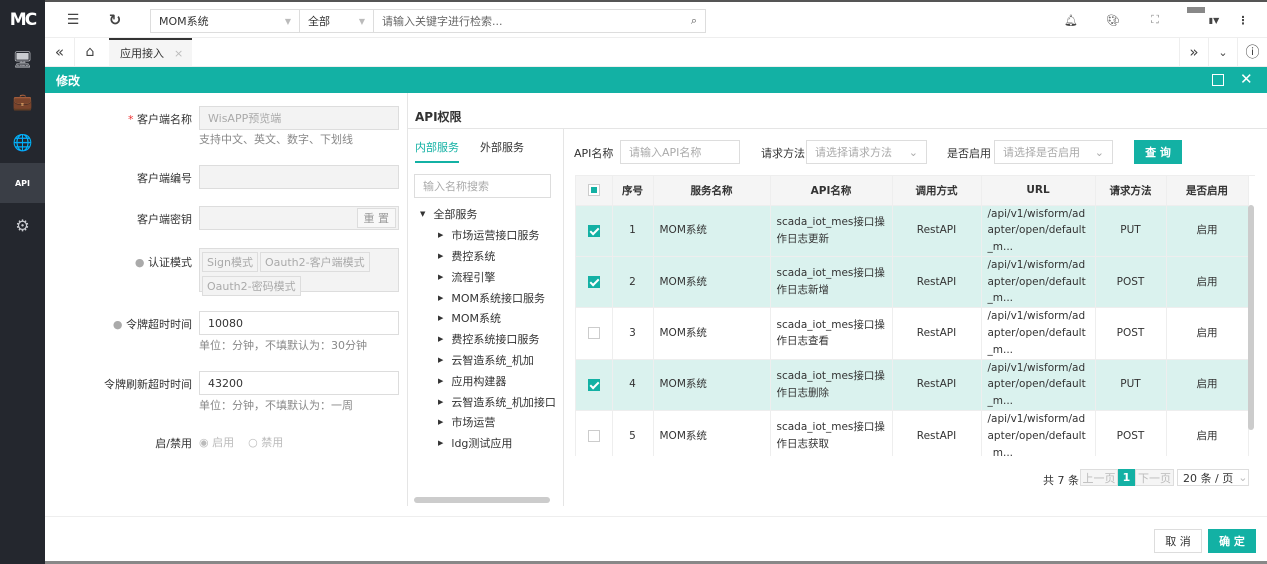 The image size is (1267, 564). Describe the element at coordinates (164, 219) in the screenshot. I see `client-secret-label: 客户端密钥` at that location.